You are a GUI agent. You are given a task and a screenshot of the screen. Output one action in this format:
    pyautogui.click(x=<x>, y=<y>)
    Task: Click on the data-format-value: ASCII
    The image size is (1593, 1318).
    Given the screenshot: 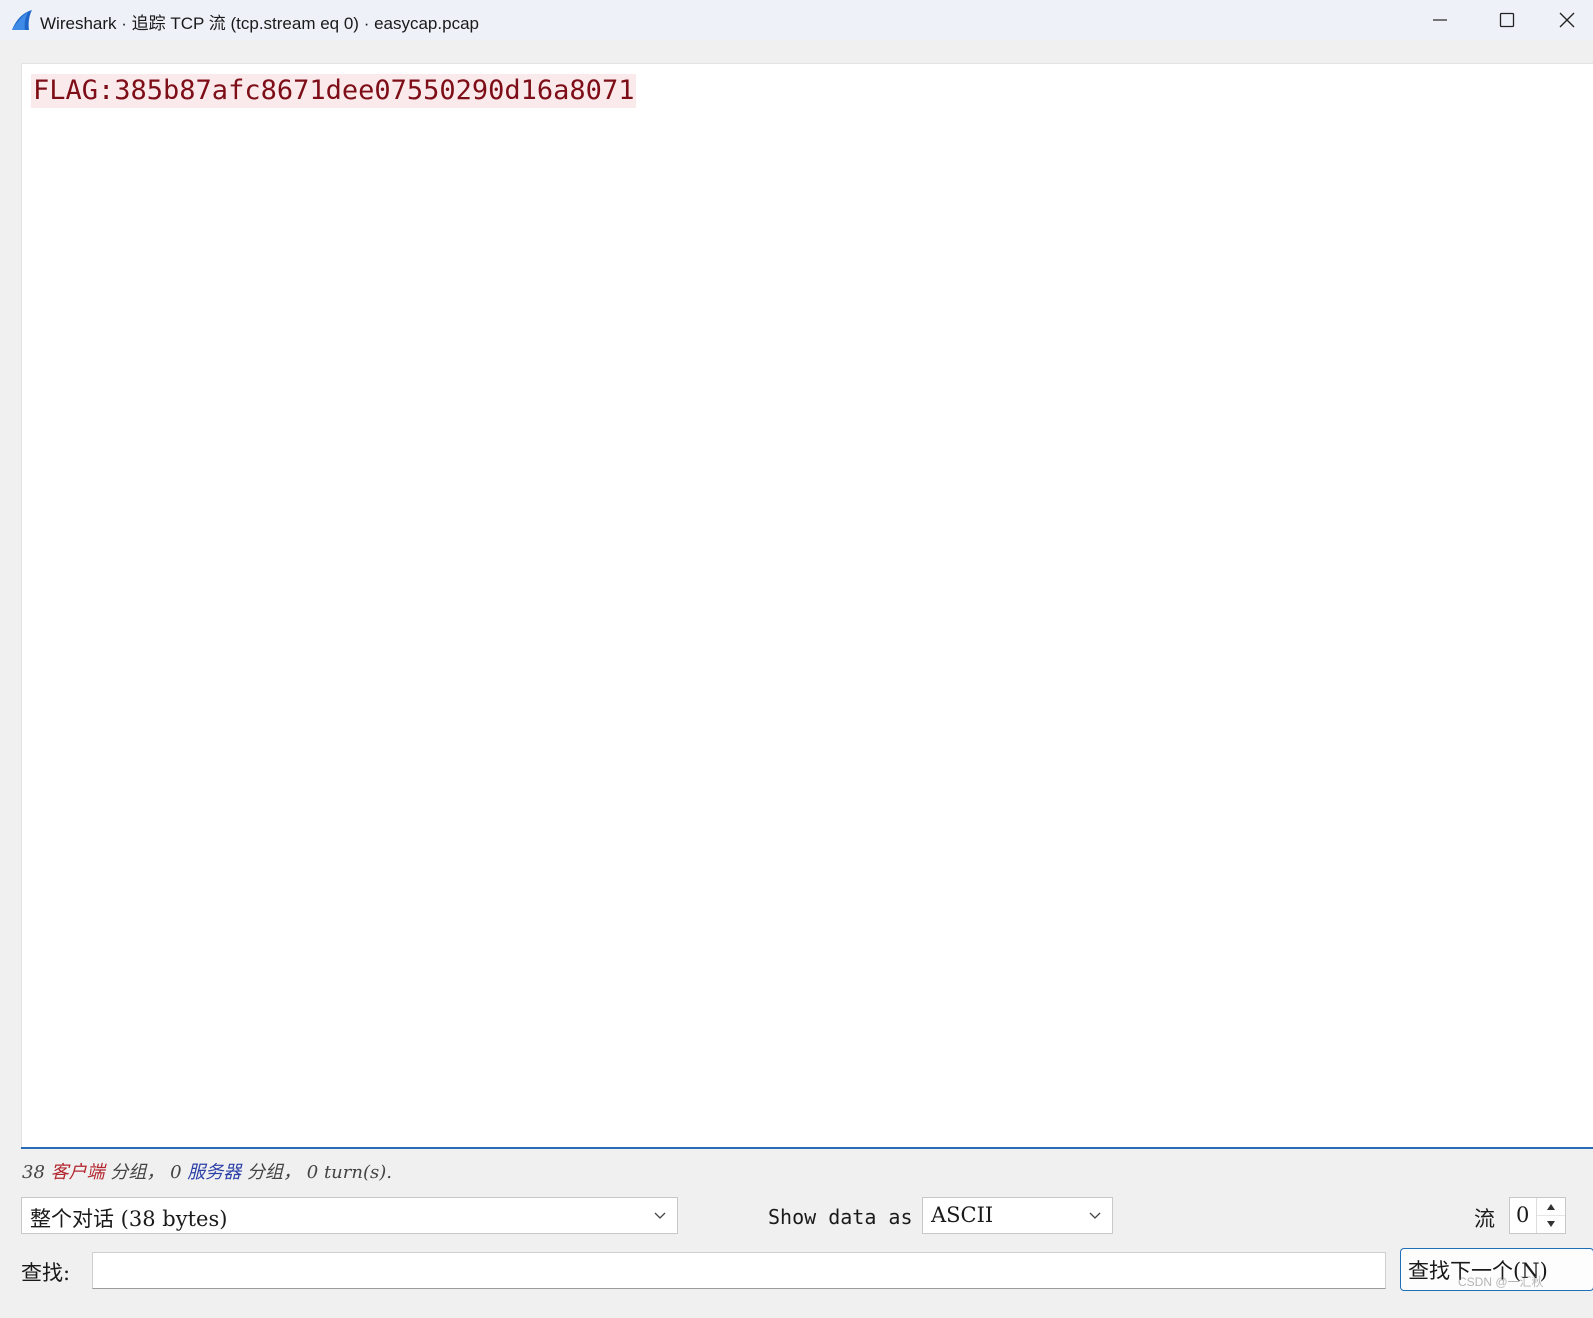 What is the action you would take?
    pyautogui.click(x=962, y=1215)
    